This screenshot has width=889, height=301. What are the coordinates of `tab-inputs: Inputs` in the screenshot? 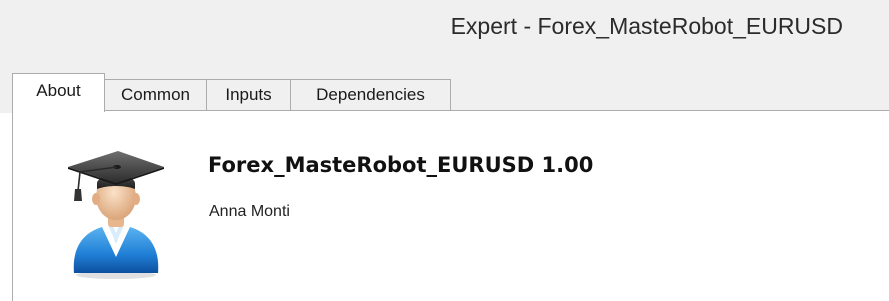 It's located at (248, 94).